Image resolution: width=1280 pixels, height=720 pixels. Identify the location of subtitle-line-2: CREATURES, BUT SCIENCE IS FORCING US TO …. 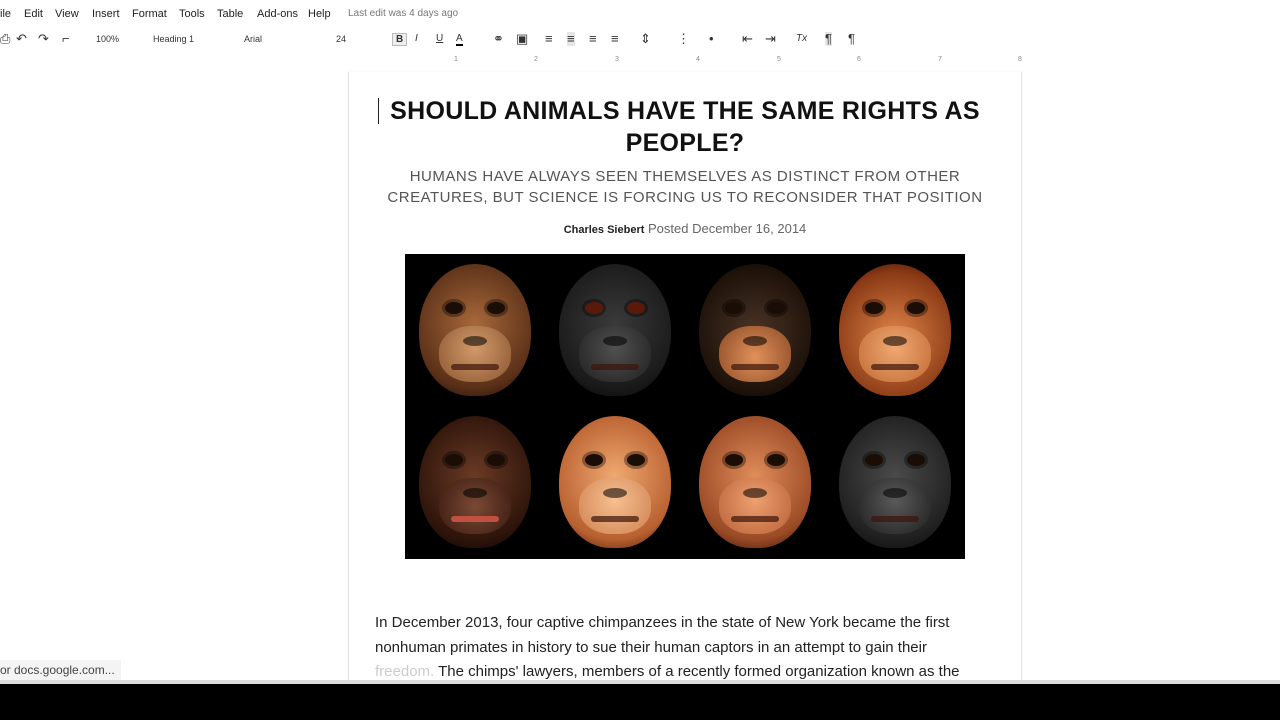
(685, 197).